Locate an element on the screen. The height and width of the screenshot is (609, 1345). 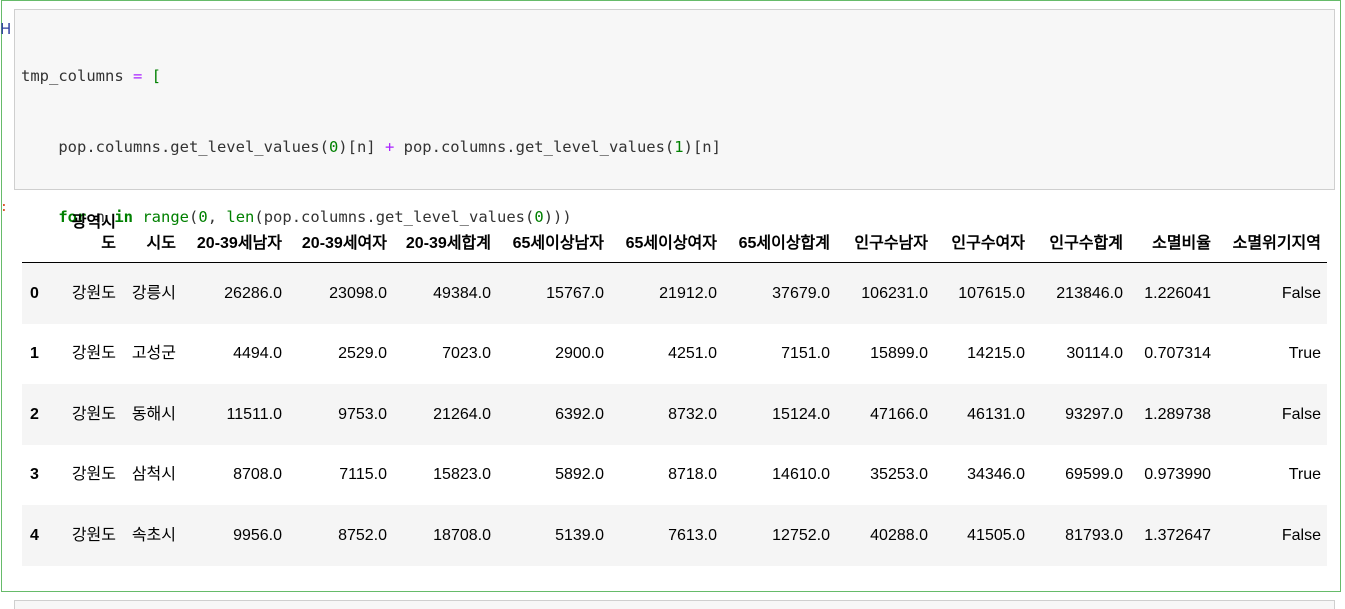
table-cell: 속초시 is located at coordinates (153, 535).